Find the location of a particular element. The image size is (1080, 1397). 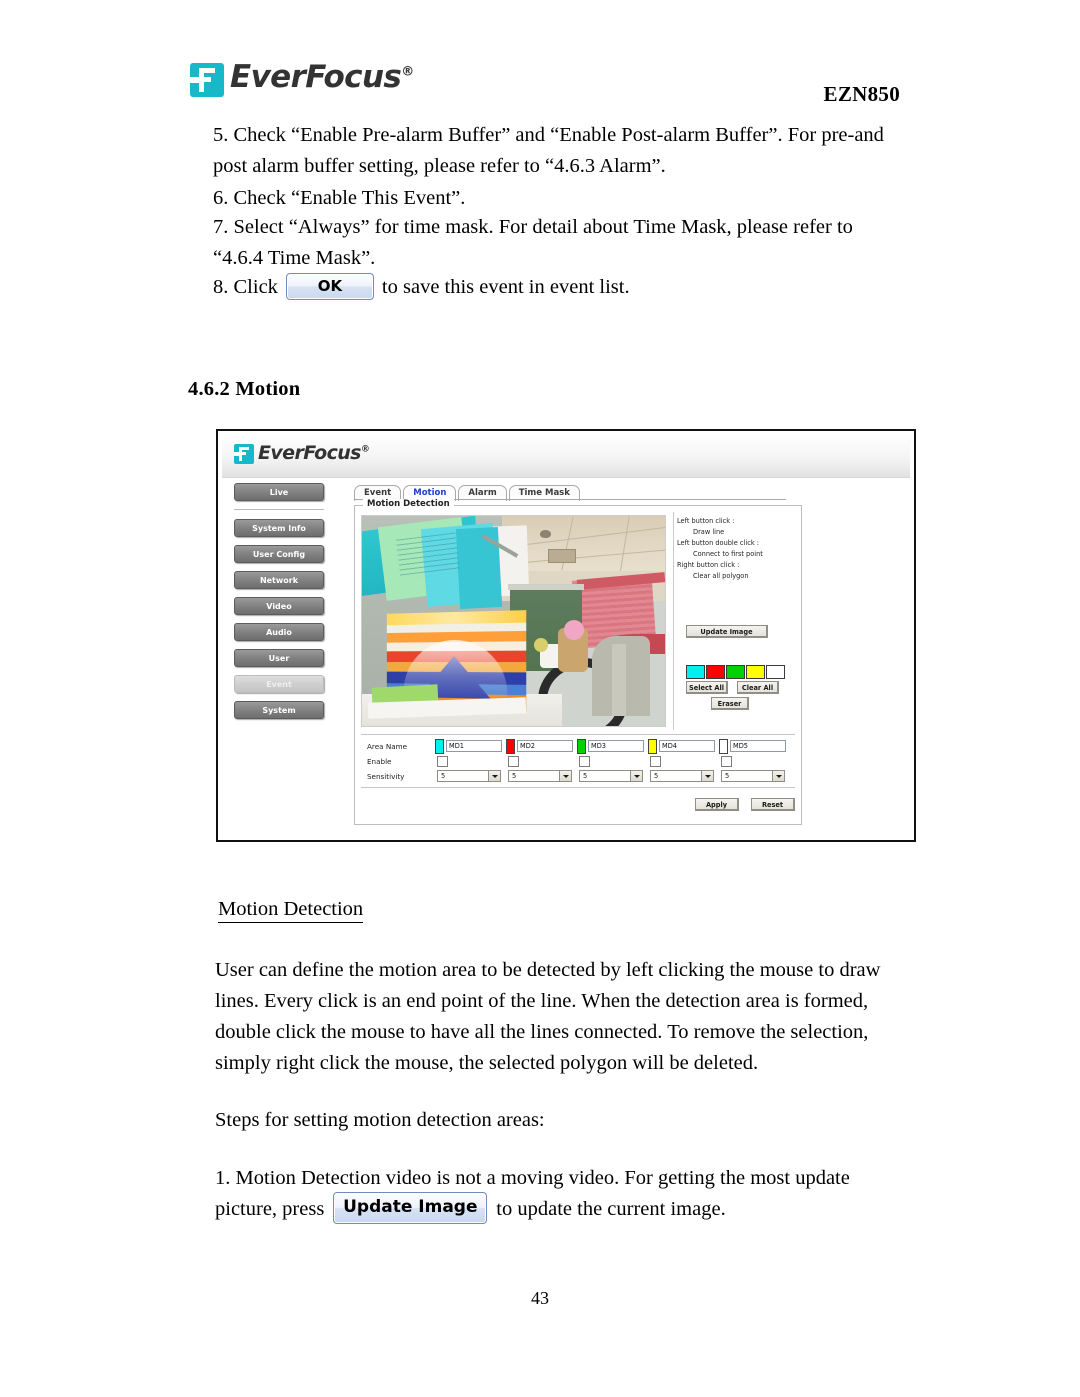

ok-button: OK is located at coordinates (329, 286).